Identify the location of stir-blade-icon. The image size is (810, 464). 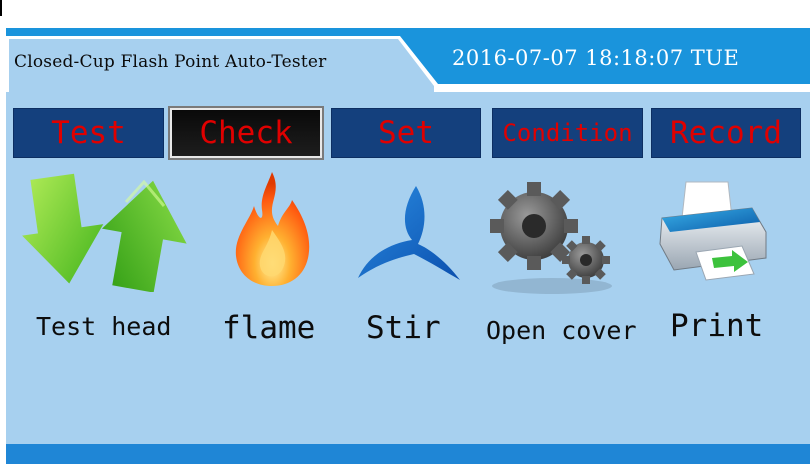
(409, 234).